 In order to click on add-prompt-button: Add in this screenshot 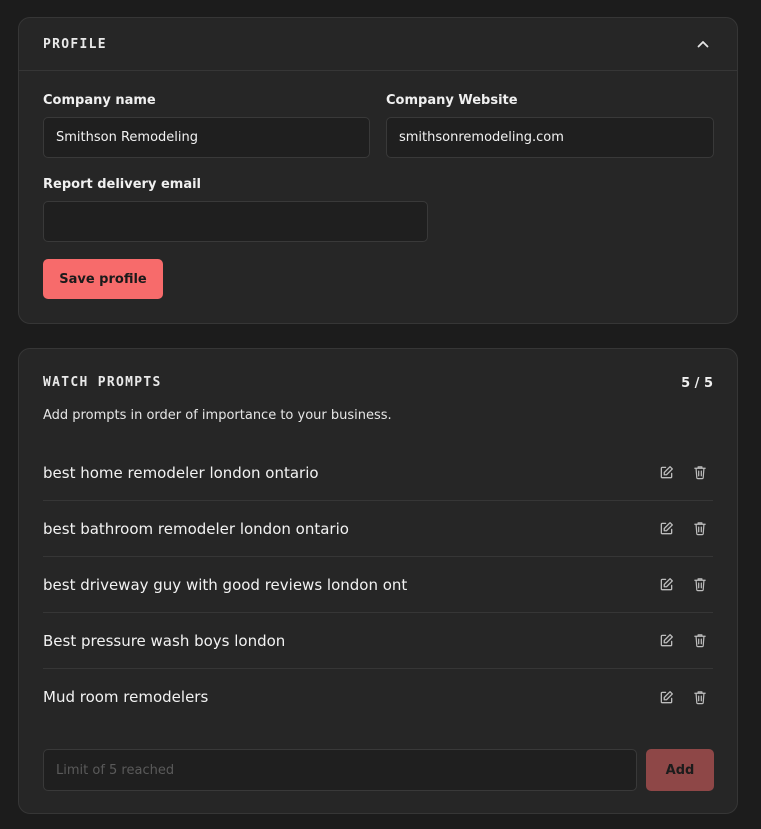, I will do `click(680, 770)`.